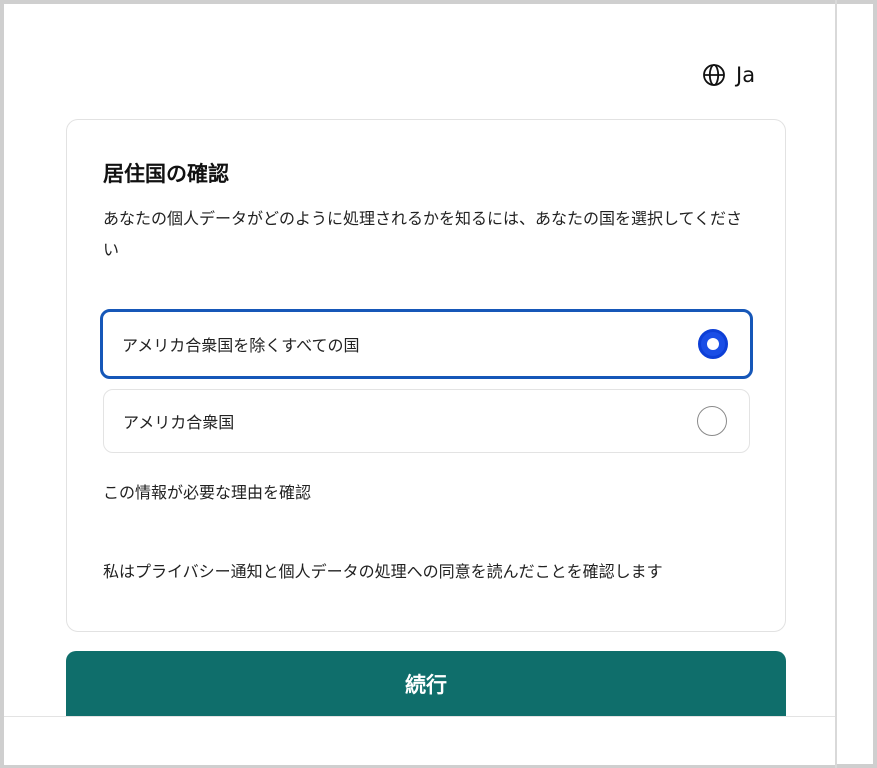 The width and height of the screenshot is (877, 768). I want to click on option-us: アメリカ合衆国, so click(426, 421).